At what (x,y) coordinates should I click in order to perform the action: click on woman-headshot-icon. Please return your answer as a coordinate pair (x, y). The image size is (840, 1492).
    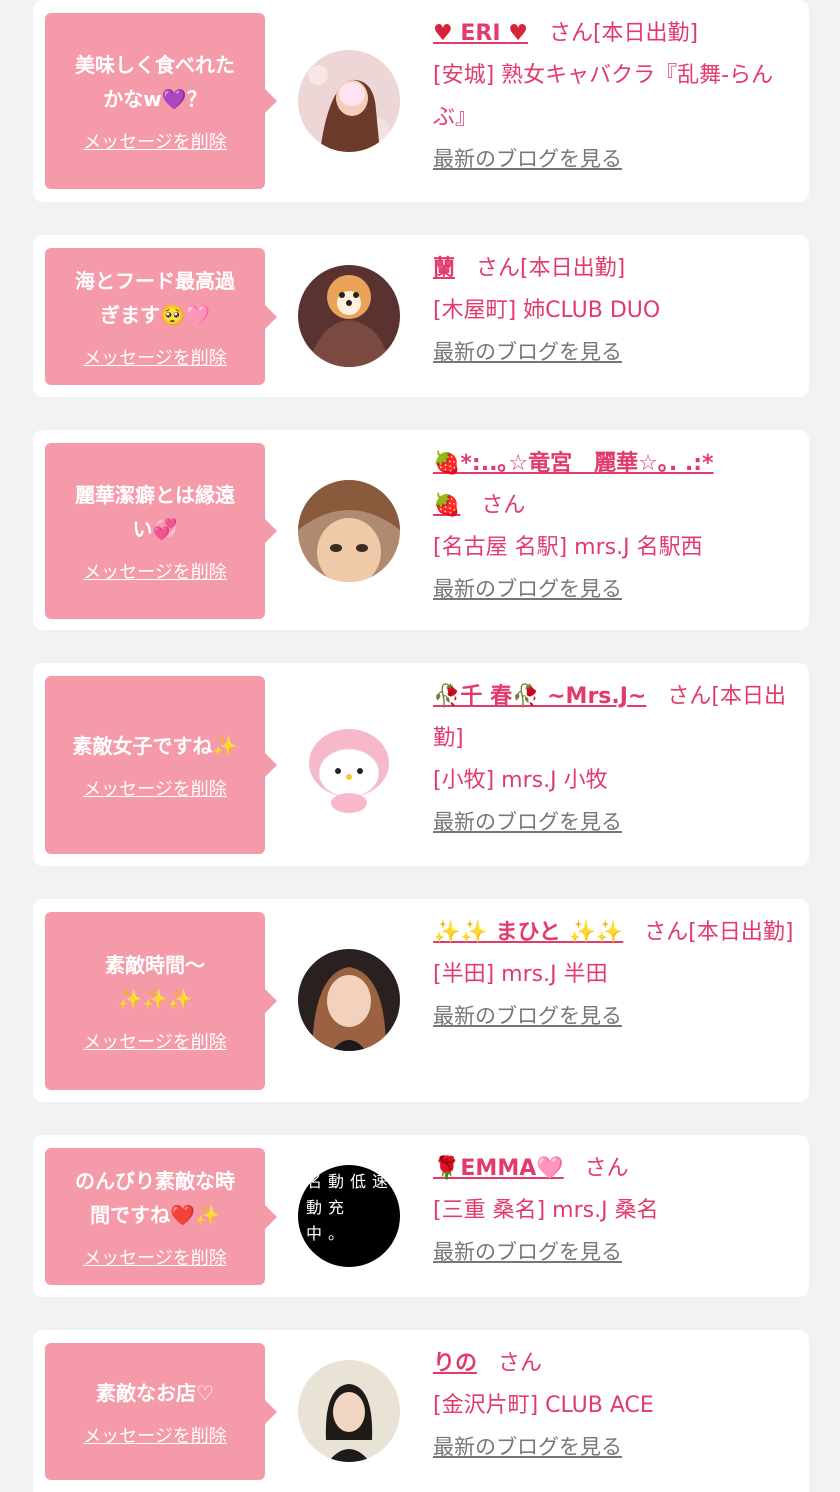
    Looking at the image, I should click on (349, 1411).